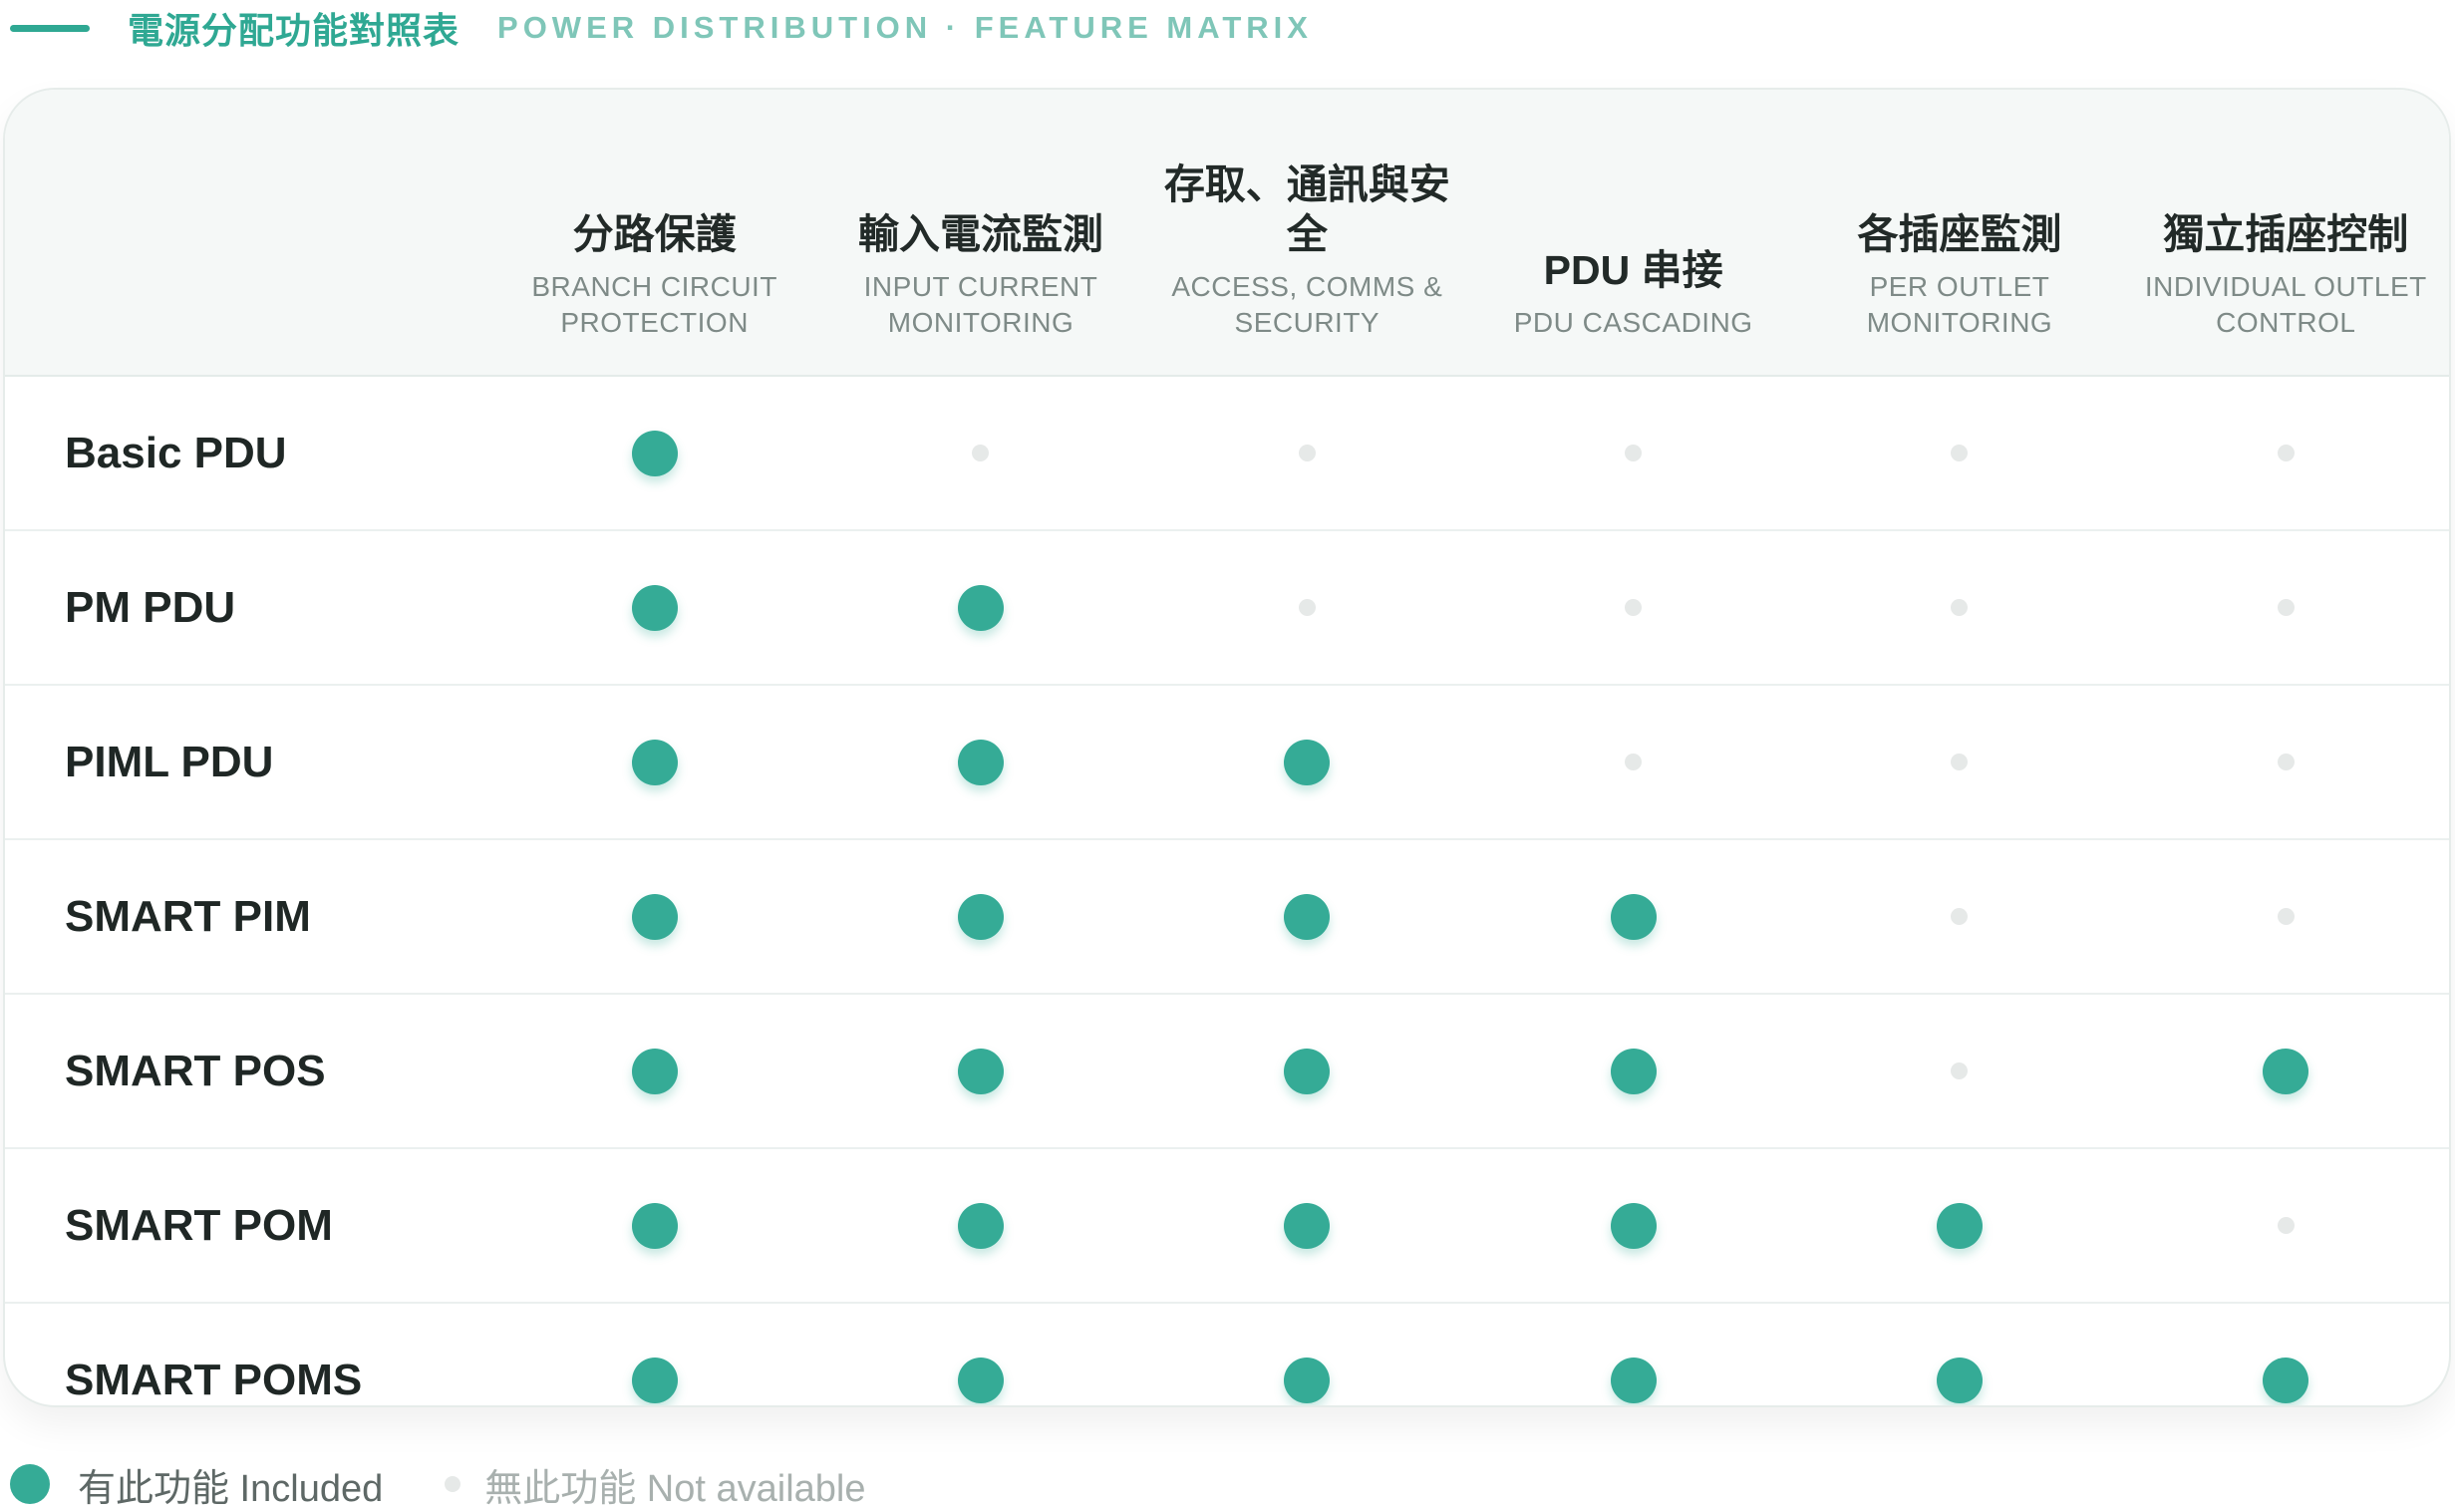  I want to click on column-header-zh: 各插座監測, so click(1959, 234).